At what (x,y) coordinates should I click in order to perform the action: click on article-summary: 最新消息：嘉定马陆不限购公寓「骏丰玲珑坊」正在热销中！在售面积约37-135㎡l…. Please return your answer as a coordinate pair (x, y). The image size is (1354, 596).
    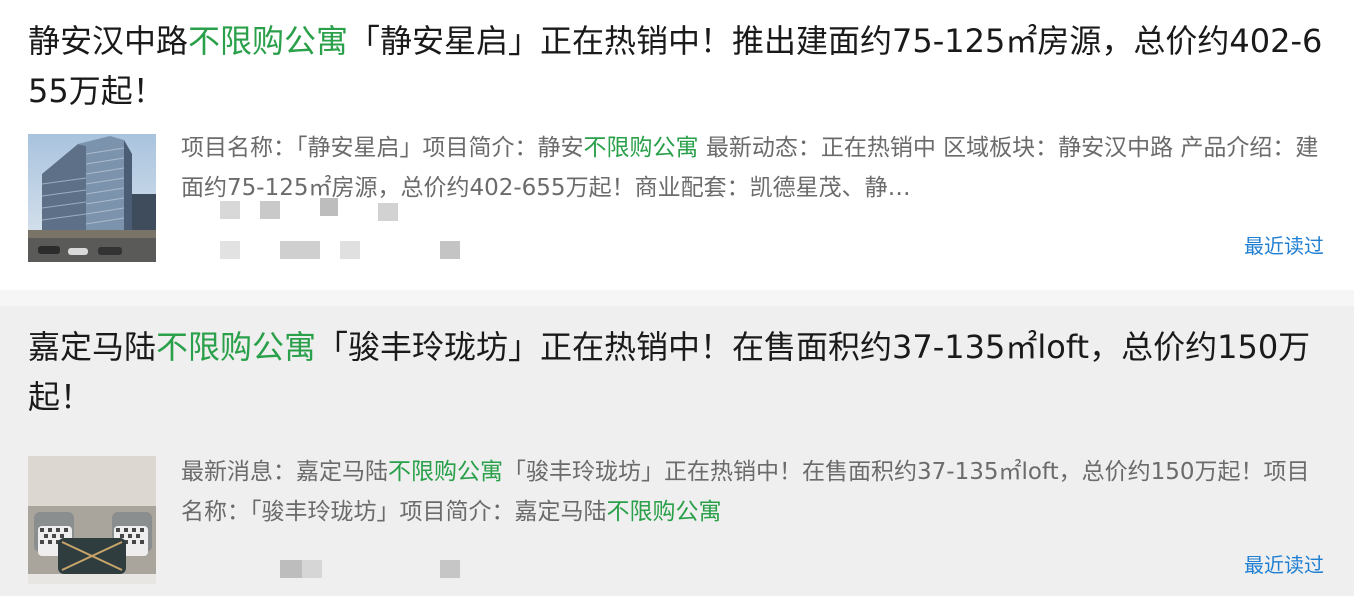
    Looking at the image, I should click on (745, 492).